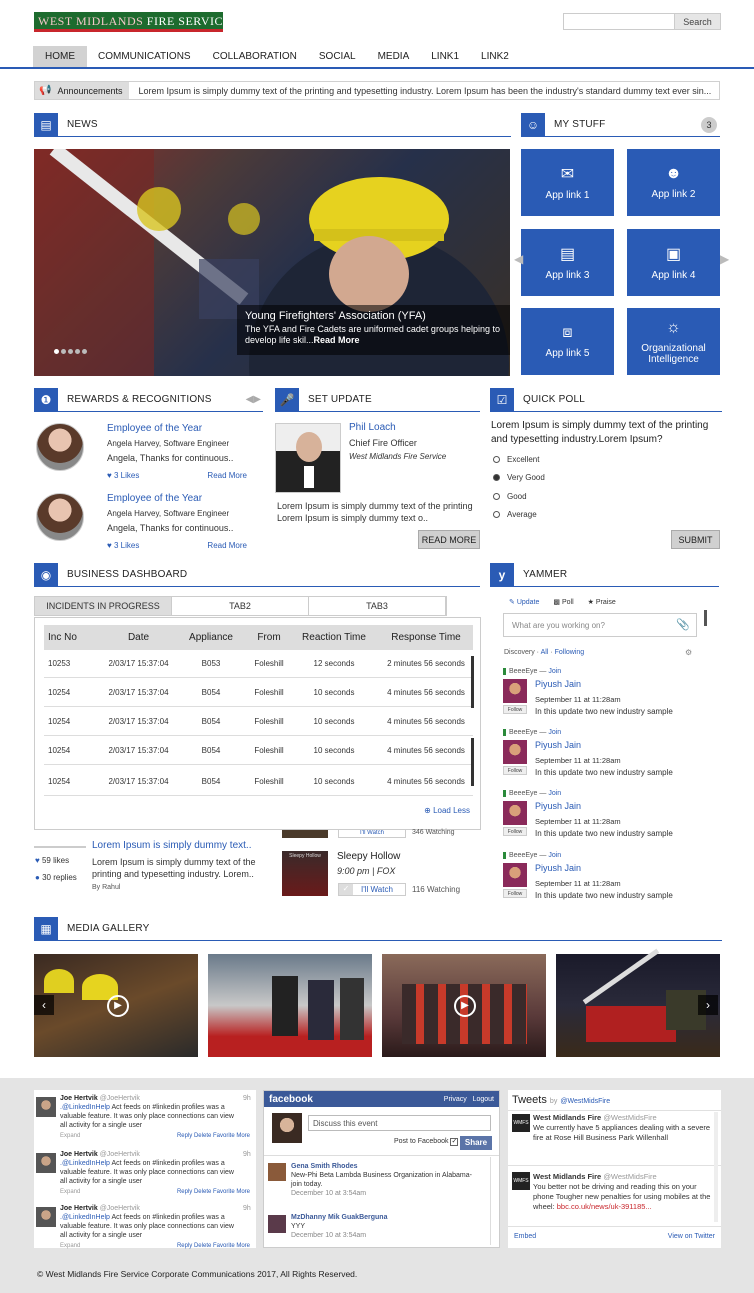 The width and height of the screenshot is (754, 1293). What do you see at coordinates (255, 56) in the screenshot?
I see `nav-collaboration: COLLABORATION` at bounding box center [255, 56].